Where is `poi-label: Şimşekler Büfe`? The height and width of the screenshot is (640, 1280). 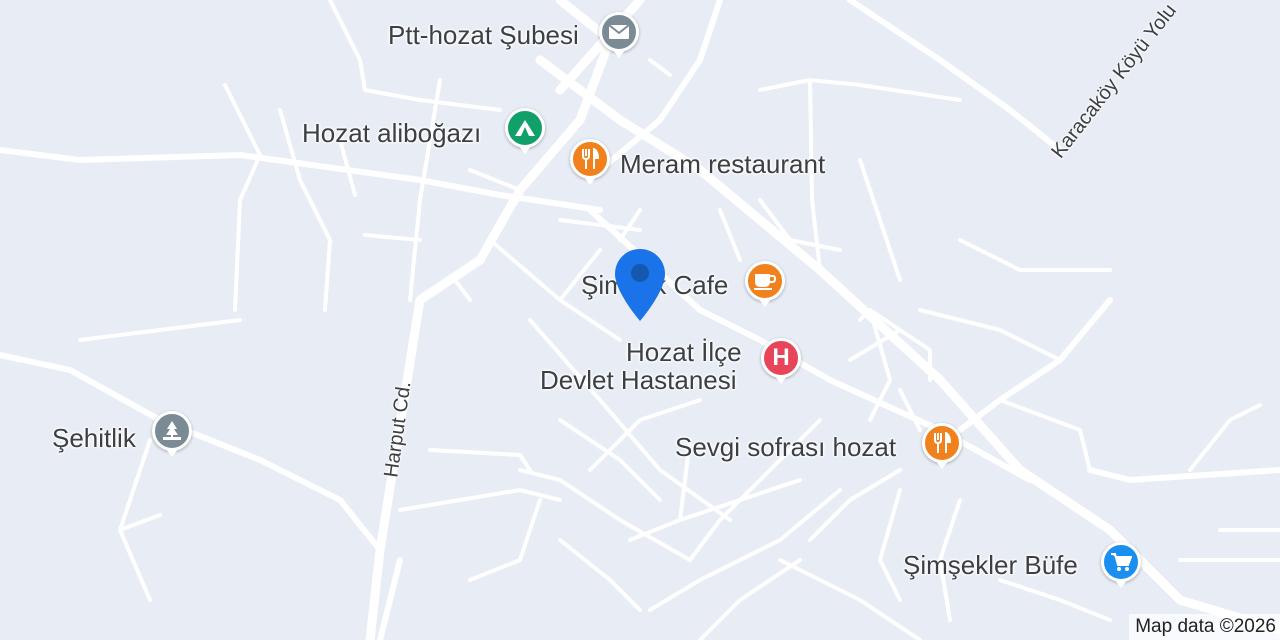
poi-label: Şimşekler Büfe is located at coordinates (990, 565).